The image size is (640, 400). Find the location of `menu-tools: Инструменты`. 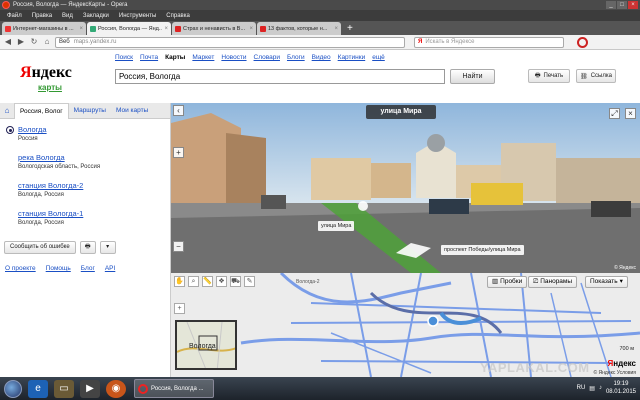

menu-tools: Инструменты is located at coordinates (137, 16).